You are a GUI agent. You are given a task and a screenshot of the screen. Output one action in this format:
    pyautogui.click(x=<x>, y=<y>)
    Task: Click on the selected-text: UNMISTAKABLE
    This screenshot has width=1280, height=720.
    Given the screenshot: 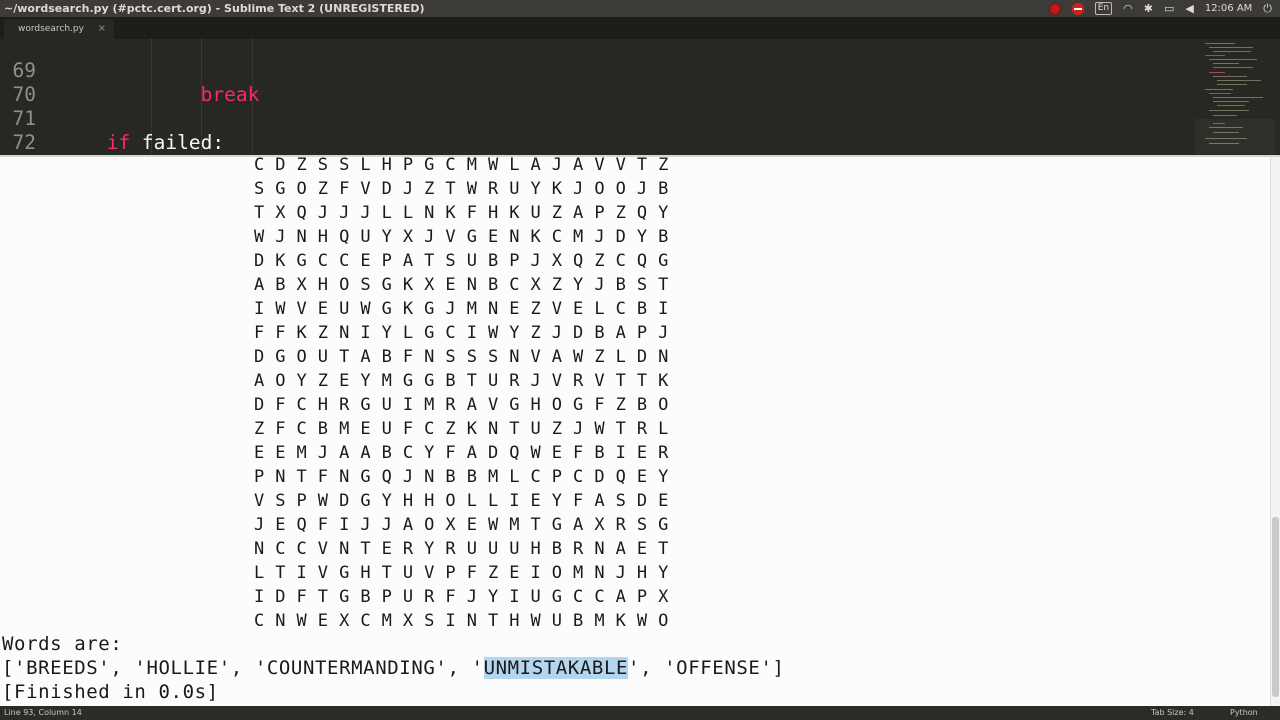 What is the action you would take?
    pyautogui.click(x=556, y=668)
    